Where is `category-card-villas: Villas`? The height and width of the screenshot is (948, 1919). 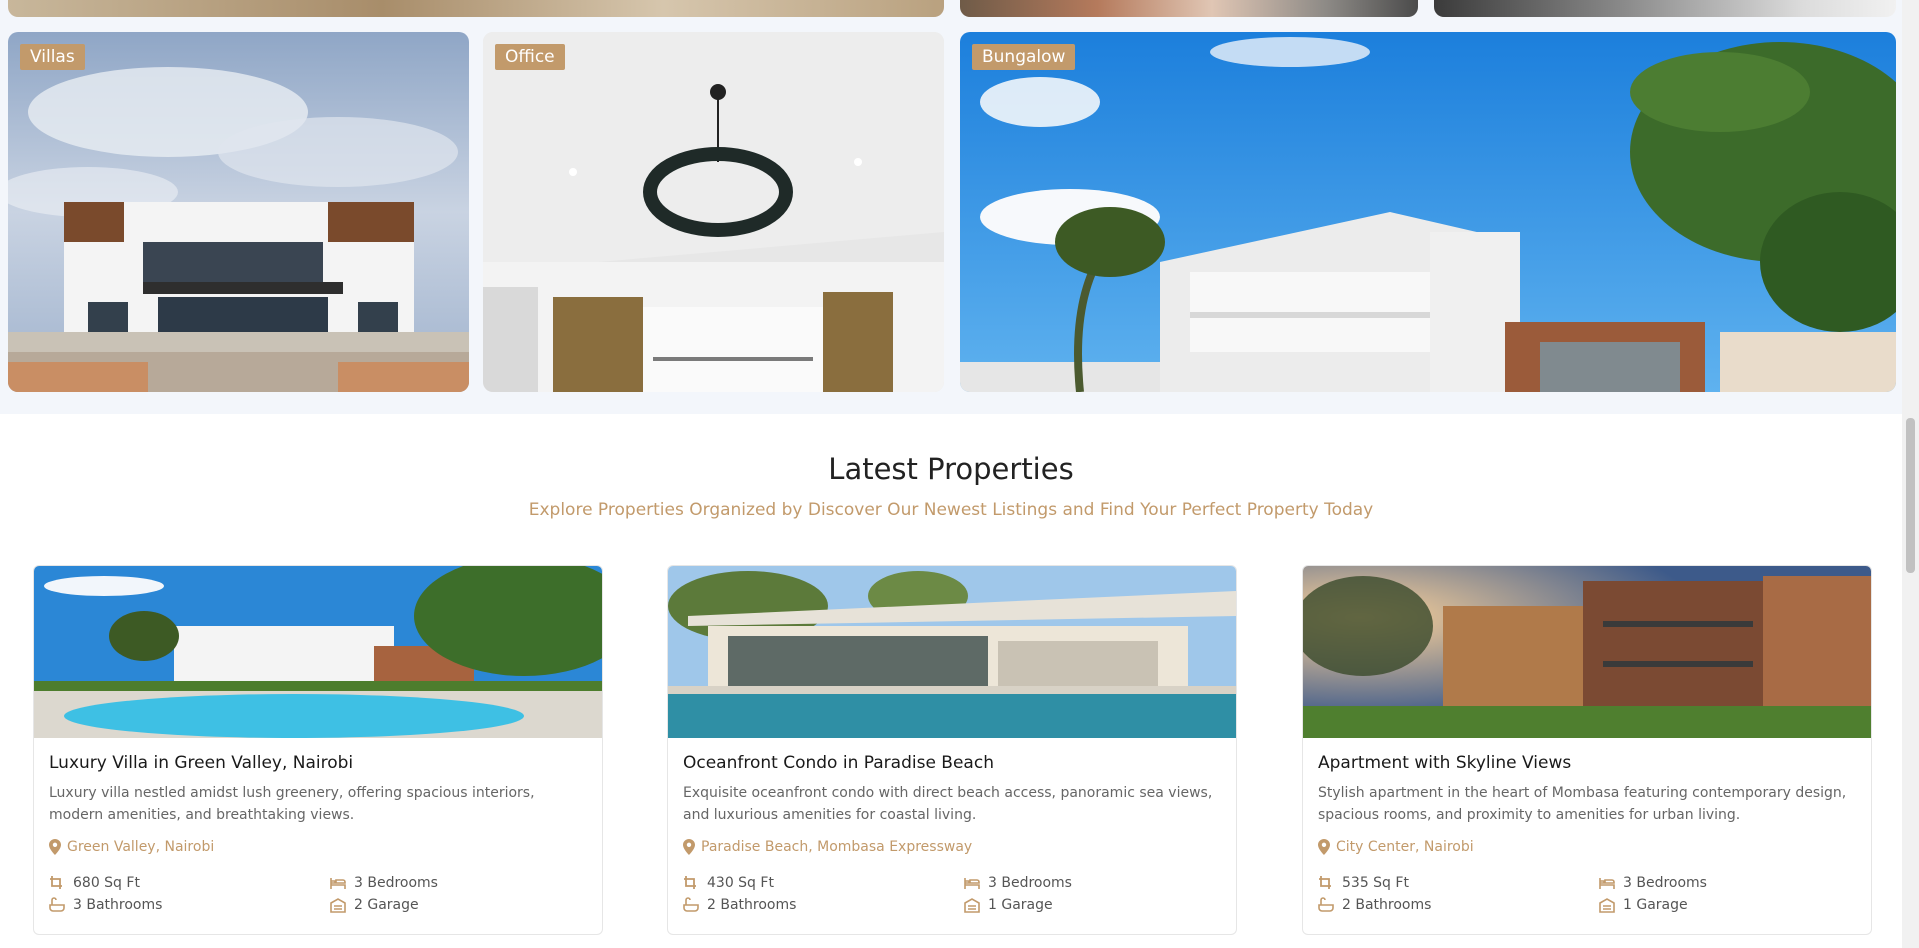
category-card-villas: Villas is located at coordinates (238, 212).